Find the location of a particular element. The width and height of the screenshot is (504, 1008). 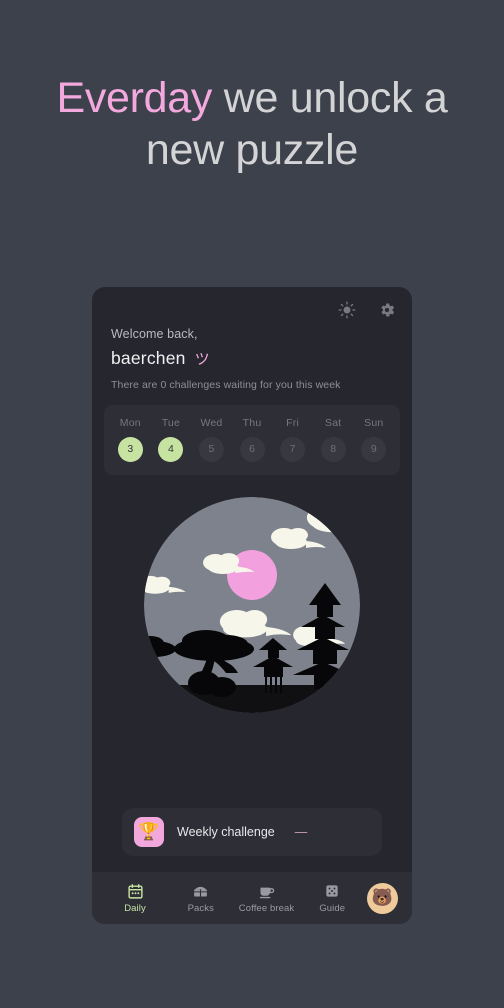

nav-item-coffee-break: Coffee break is located at coordinates (267, 898).